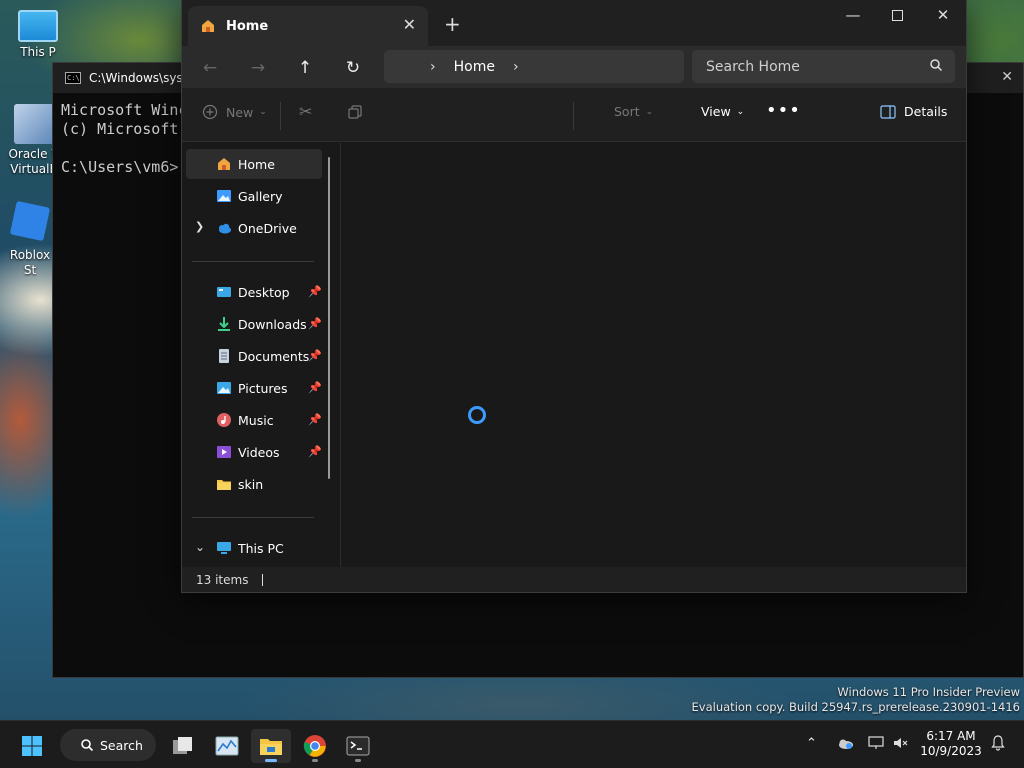 This screenshot has height=768, width=1024. Describe the element at coordinates (254, 228) in the screenshot. I see `sidebar-item-onedrive: ❯ OneDrive` at that location.